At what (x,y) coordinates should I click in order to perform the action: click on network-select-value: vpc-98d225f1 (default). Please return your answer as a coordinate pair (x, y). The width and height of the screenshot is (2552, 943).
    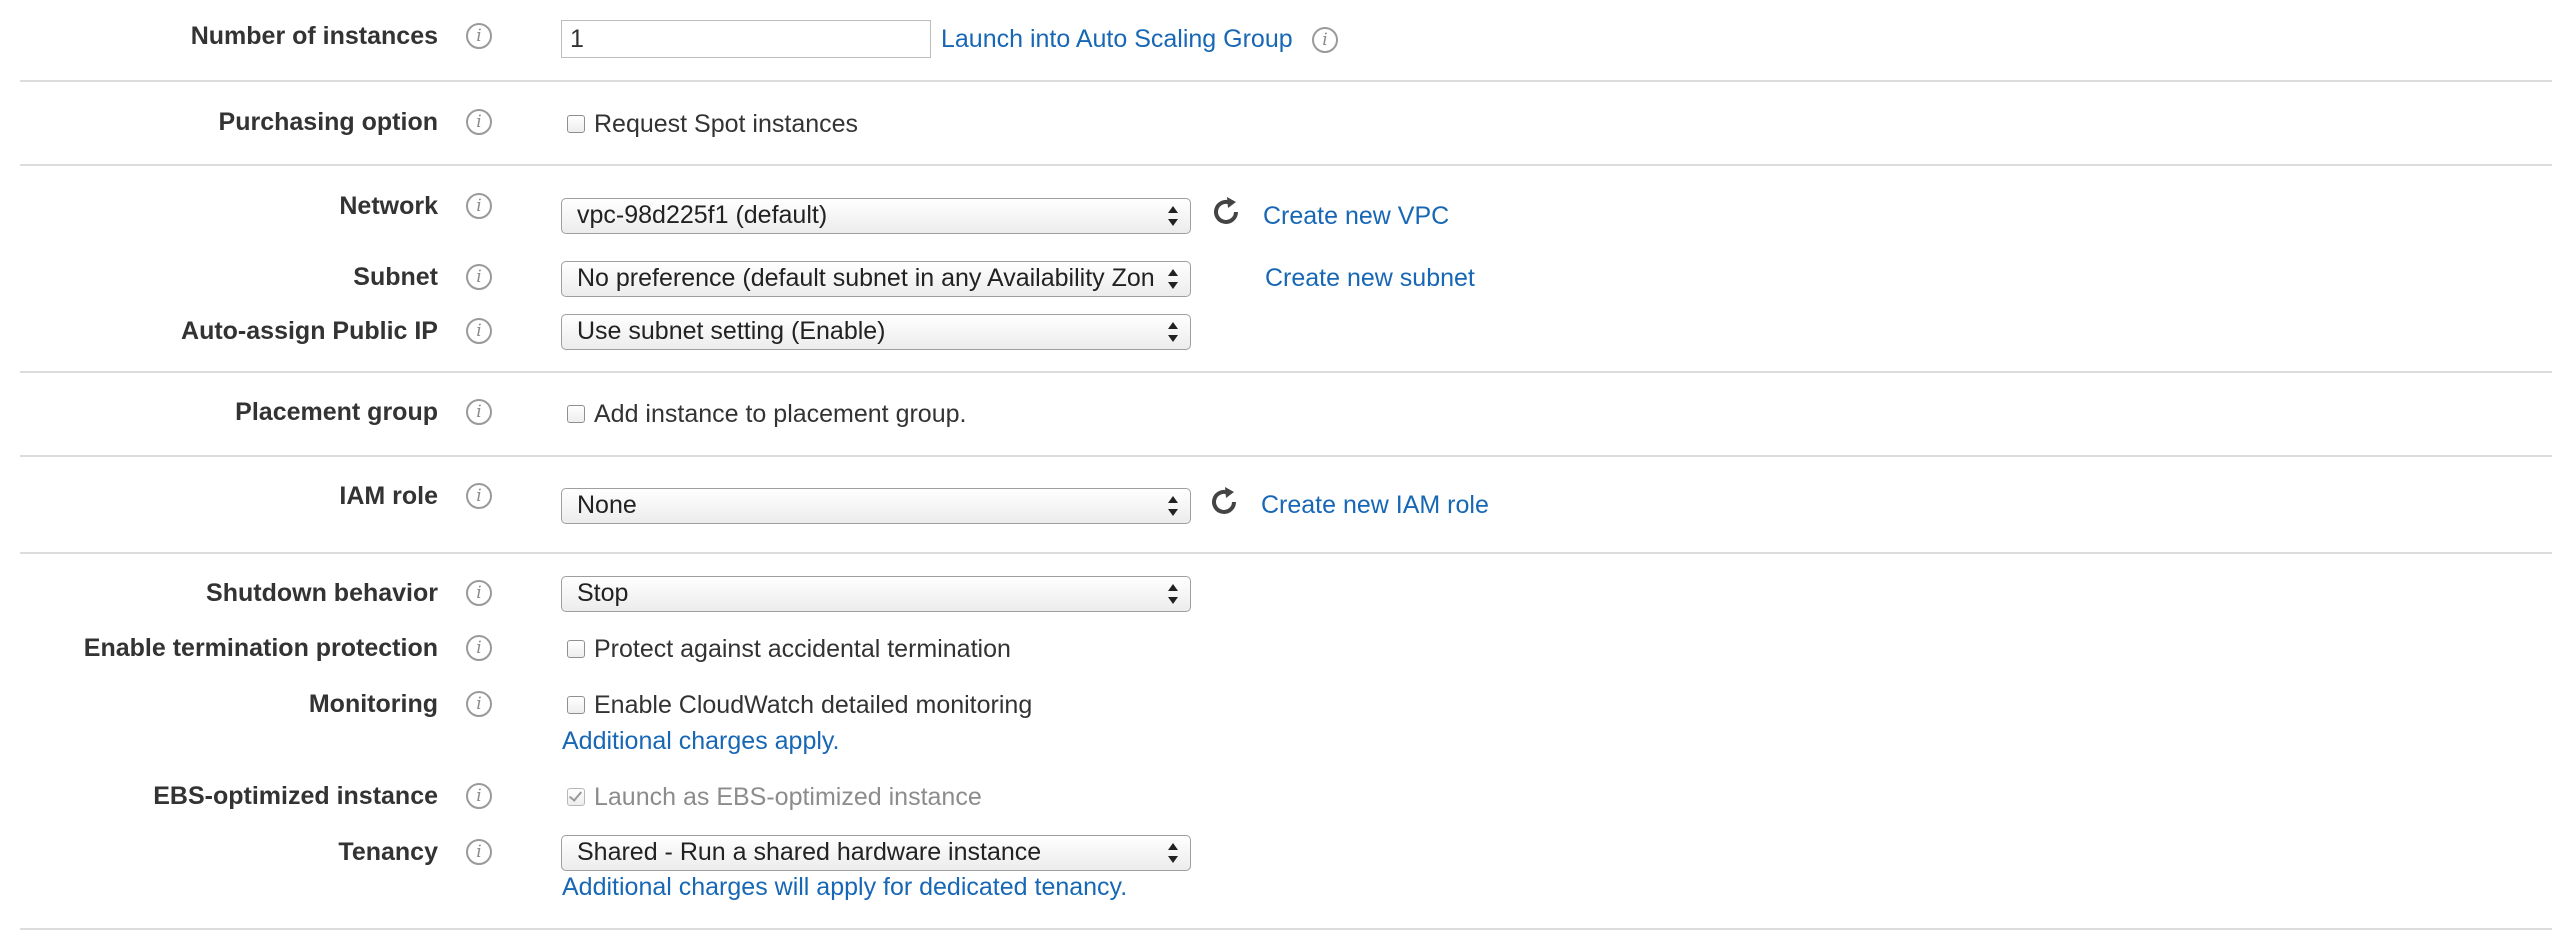
    Looking at the image, I should click on (702, 215).